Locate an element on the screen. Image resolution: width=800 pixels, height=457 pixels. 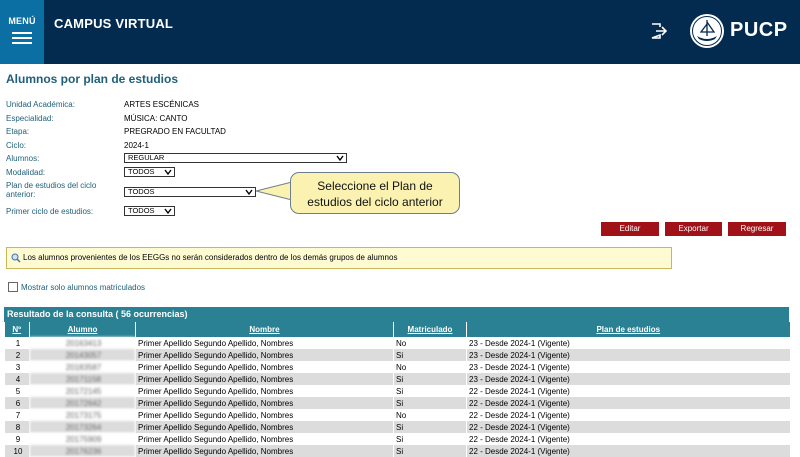
cell-num: 4 is located at coordinates (17, 379).